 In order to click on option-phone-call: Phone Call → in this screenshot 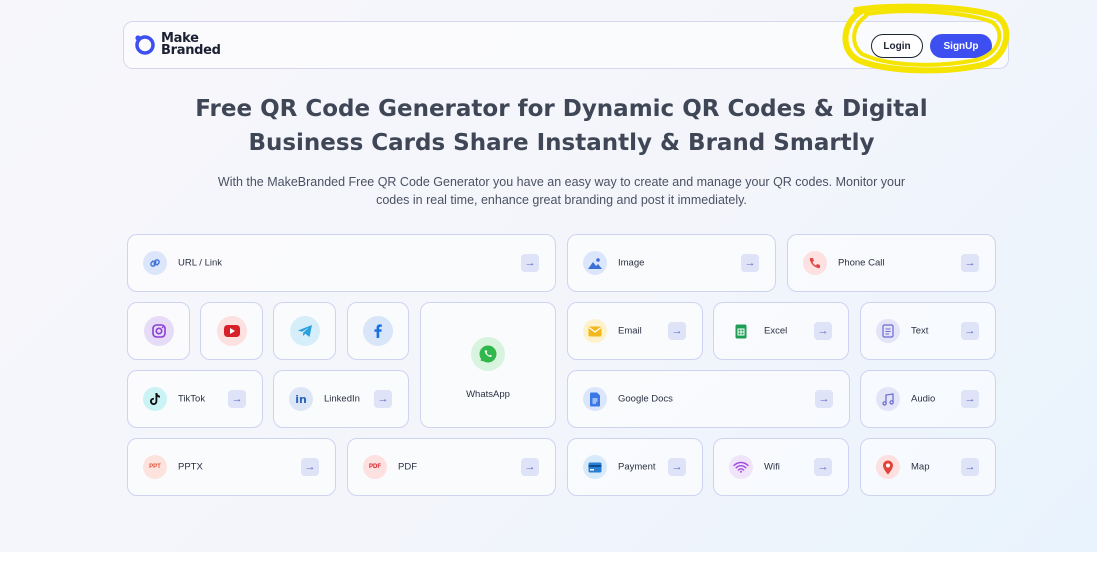, I will do `click(891, 263)`.